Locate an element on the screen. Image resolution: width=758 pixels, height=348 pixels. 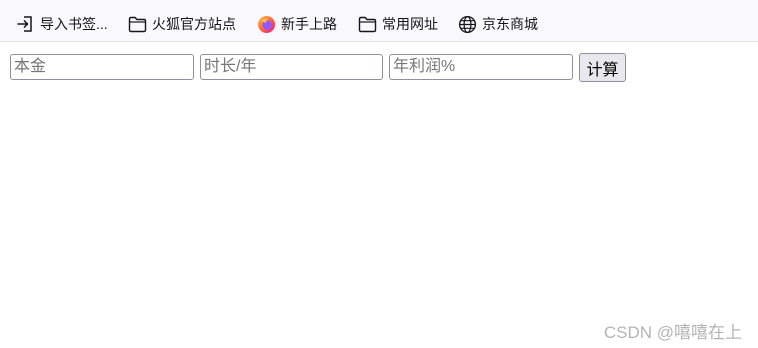
bookmark-label: 新手上路 is located at coordinates (309, 24).